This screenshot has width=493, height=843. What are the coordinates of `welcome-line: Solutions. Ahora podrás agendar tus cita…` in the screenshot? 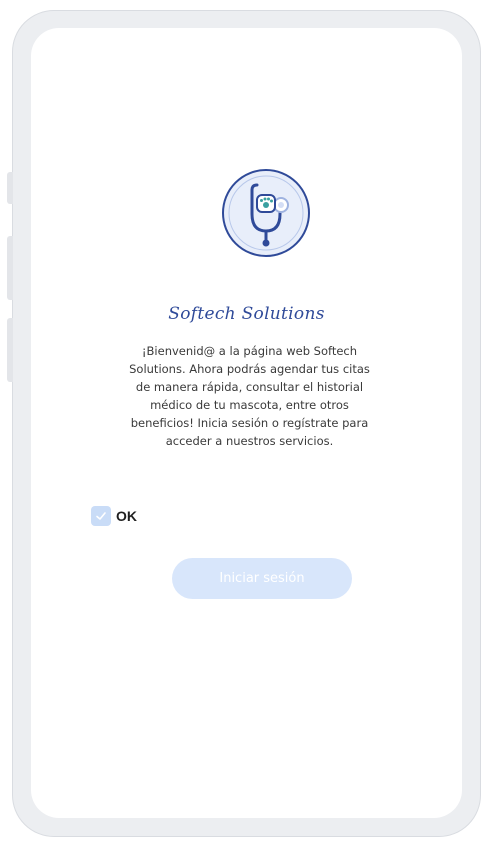 It's located at (249, 369).